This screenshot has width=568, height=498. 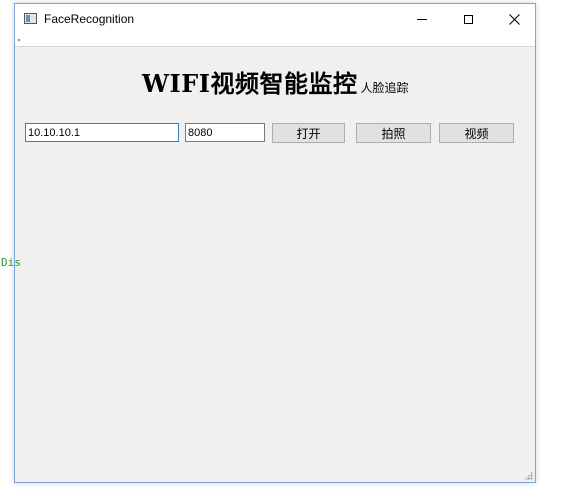 What do you see at coordinates (11, 262) in the screenshot?
I see `stray-label: Dis` at bounding box center [11, 262].